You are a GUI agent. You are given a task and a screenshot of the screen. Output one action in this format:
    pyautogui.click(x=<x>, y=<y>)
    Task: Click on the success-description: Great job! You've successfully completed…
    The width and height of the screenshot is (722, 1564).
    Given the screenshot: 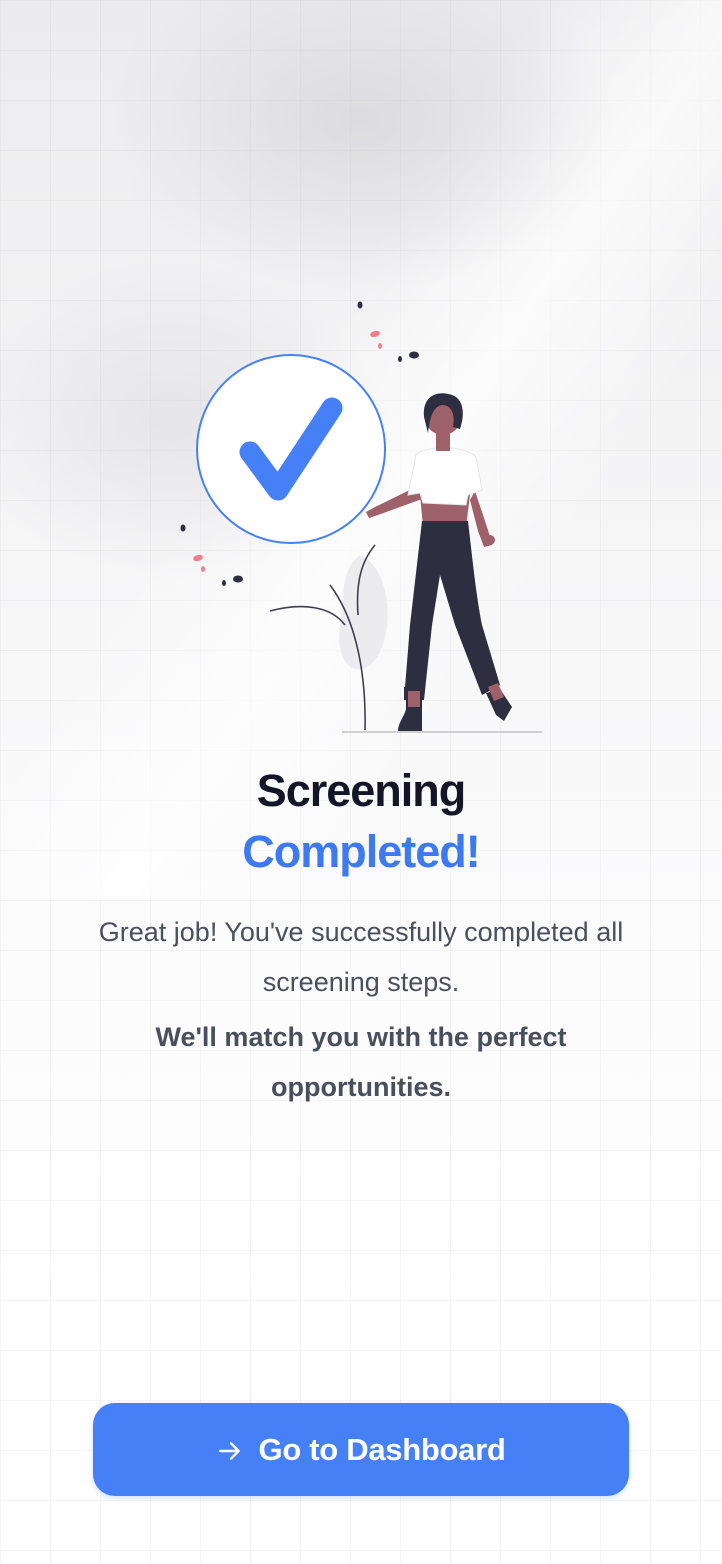 What is the action you would take?
    pyautogui.click(x=361, y=957)
    